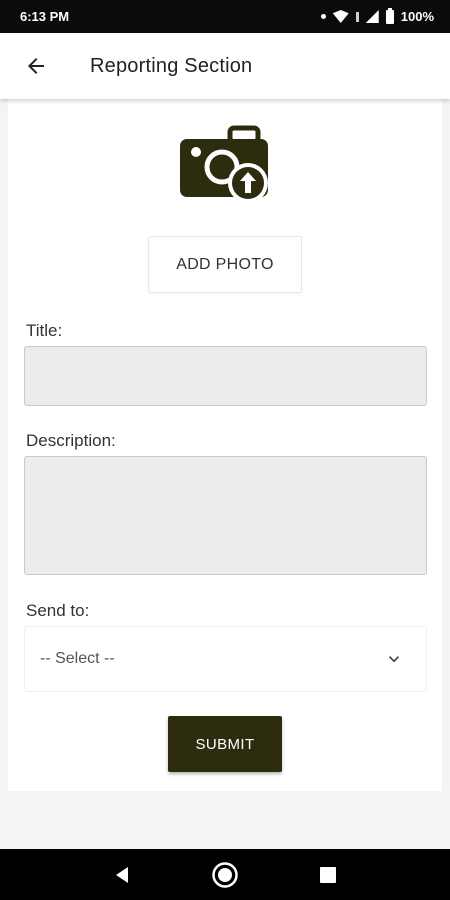 Image resolution: width=450 pixels, height=900 pixels. Describe the element at coordinates (417, 16) in the screenshot. I see `battery-level: 100%` at that location.